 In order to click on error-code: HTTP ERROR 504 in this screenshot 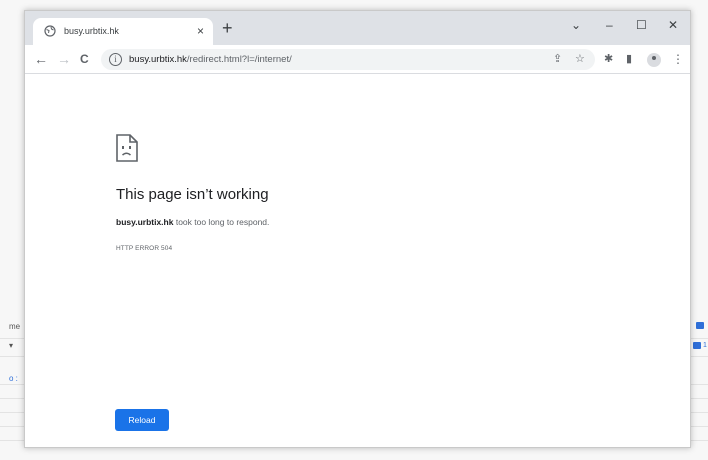, I will do `click(144, 248)`.